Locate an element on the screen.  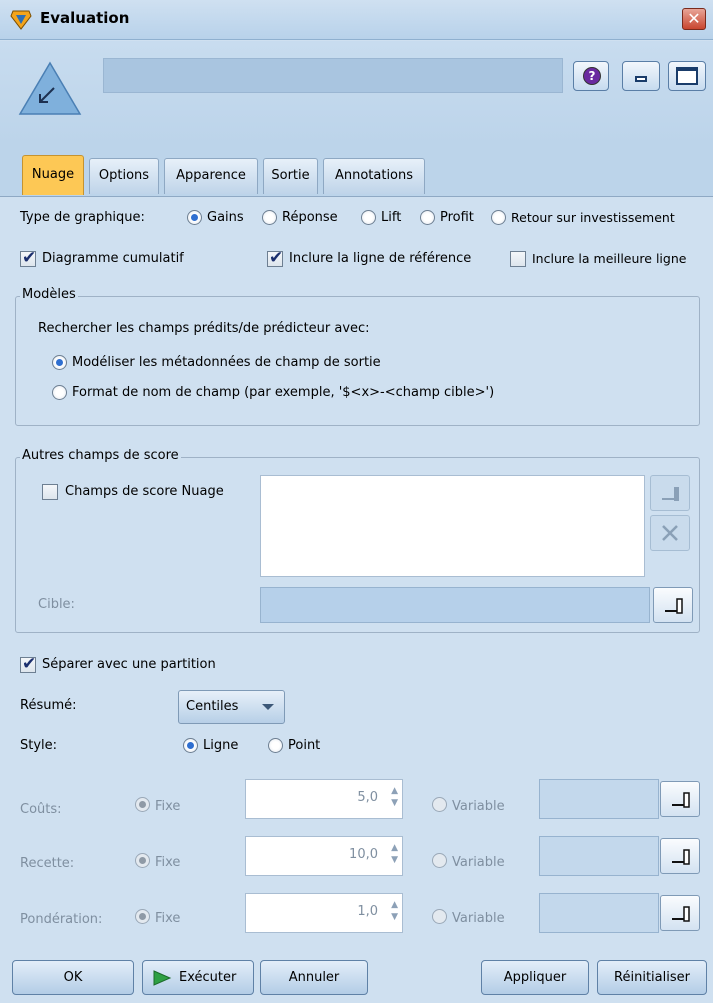
summary-value: Centiles is located at coordinates (212, 706).